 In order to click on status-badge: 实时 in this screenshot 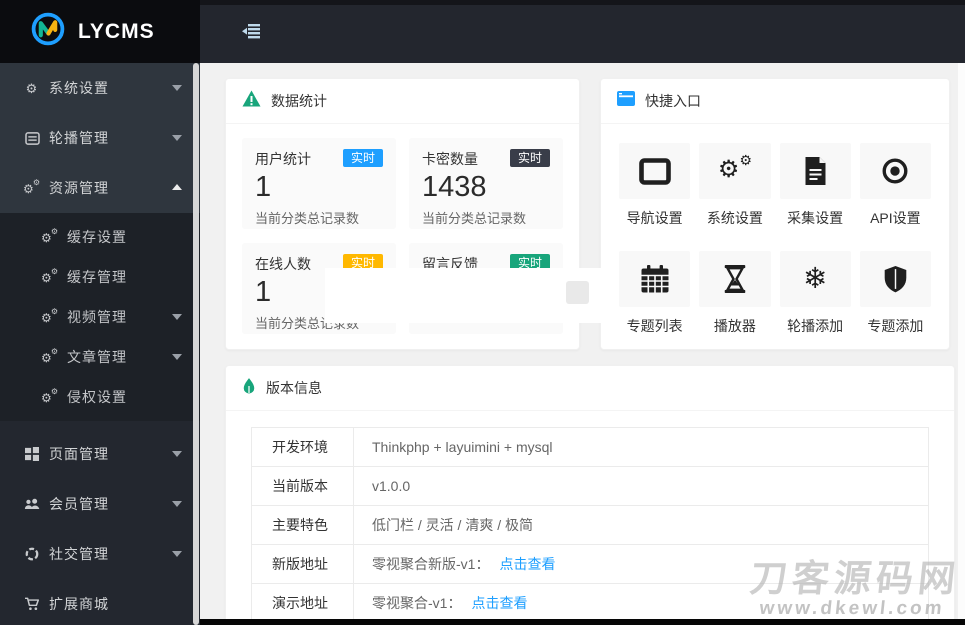, I will do `click(362, 158)`.